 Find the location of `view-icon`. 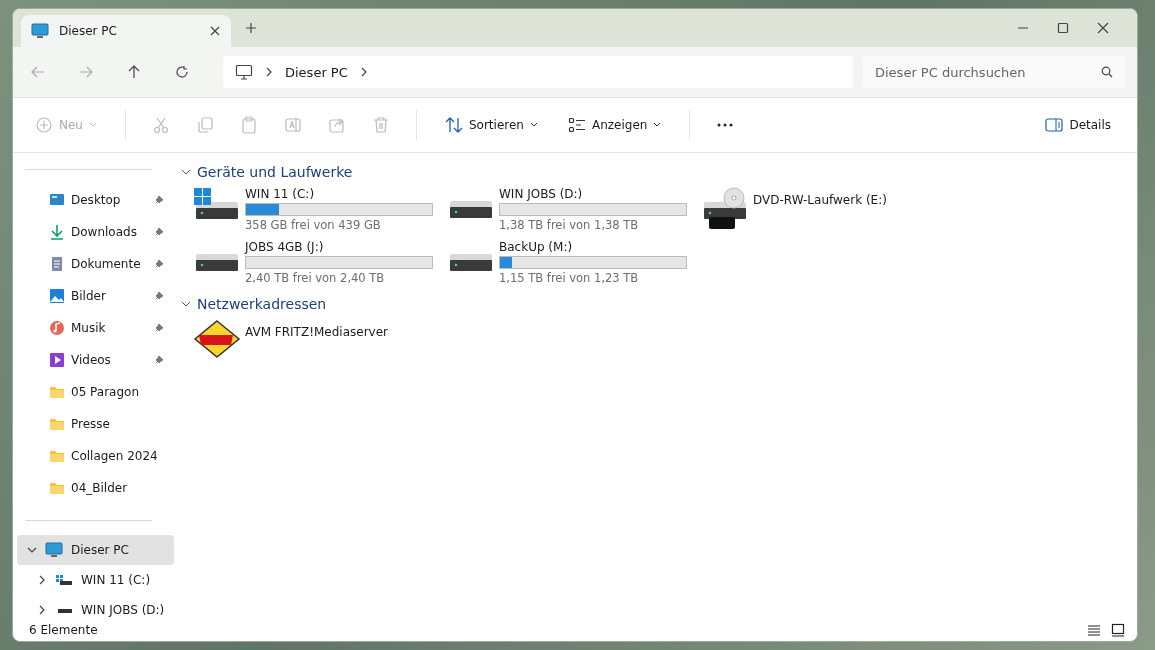

view-icon is located at coordinates (576, 125).